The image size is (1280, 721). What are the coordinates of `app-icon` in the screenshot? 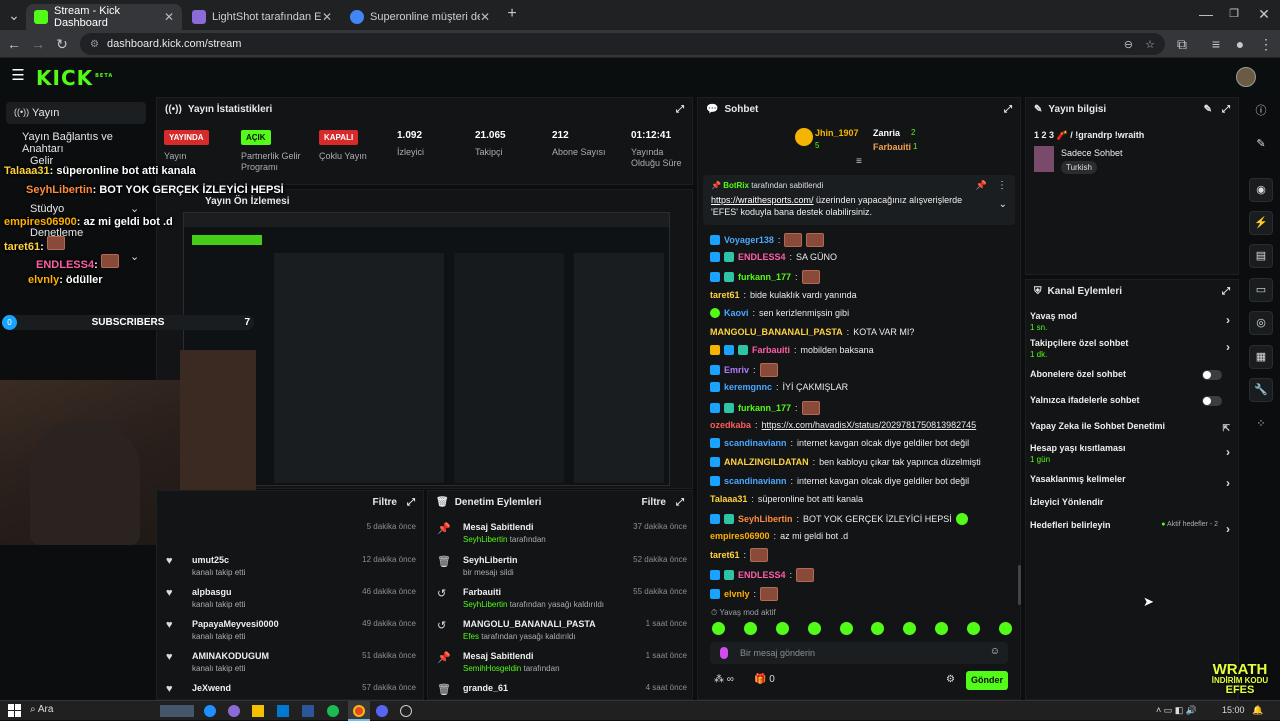 It's located at (234, 711).